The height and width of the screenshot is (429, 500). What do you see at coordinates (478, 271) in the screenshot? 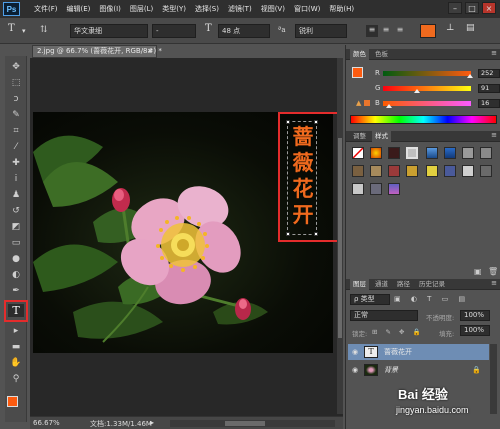
I see `new-style-icon: ▣` at bounding box center [478, 271].